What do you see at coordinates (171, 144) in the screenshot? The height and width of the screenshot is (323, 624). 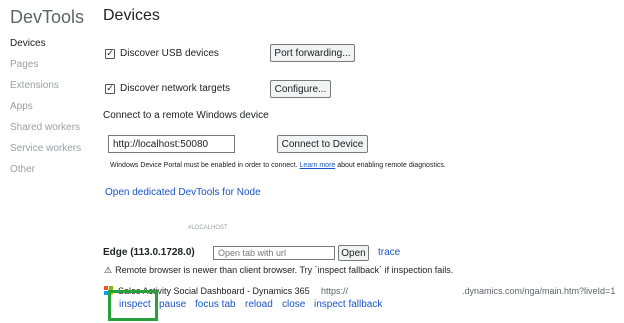 I see `remote-url-input: http://localhost:50080` at bounding box center [171, 144].